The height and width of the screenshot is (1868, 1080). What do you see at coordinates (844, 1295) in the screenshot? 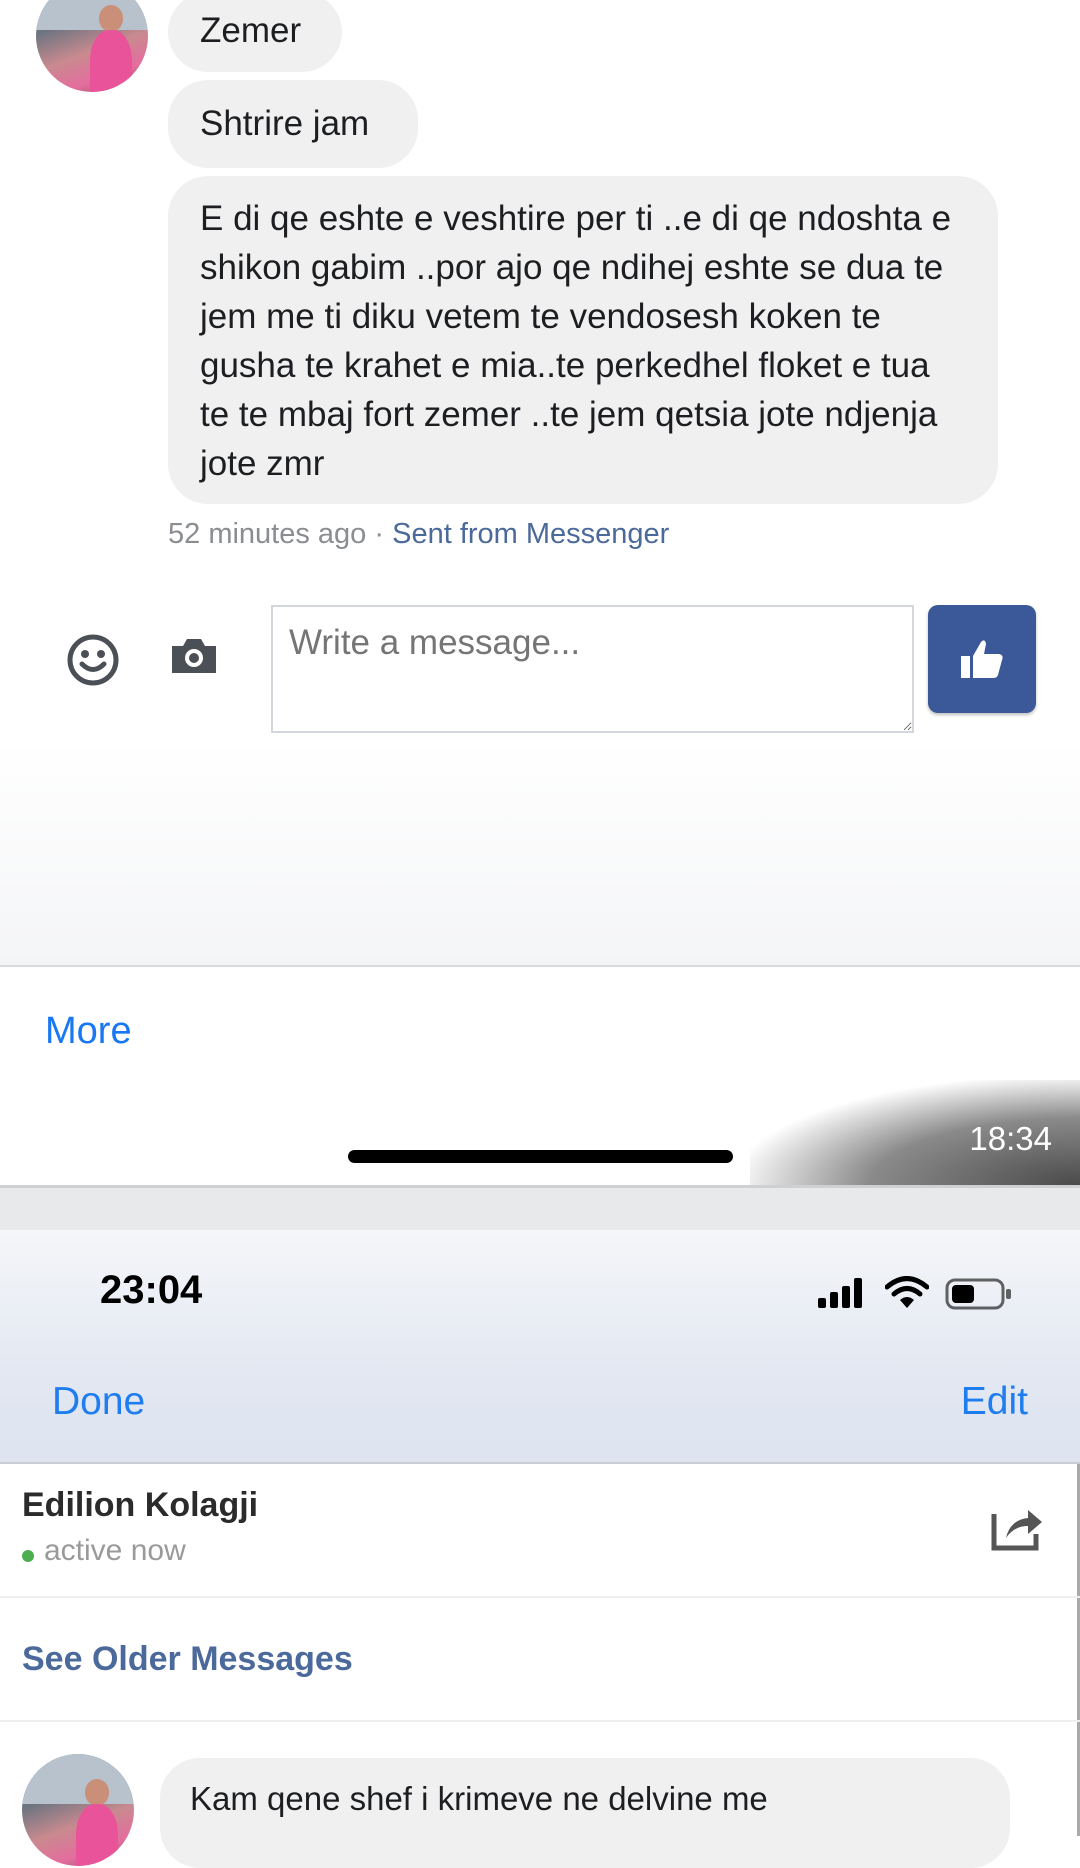
I see `cellular-signal-icon` at bounding box center [844, 1295].